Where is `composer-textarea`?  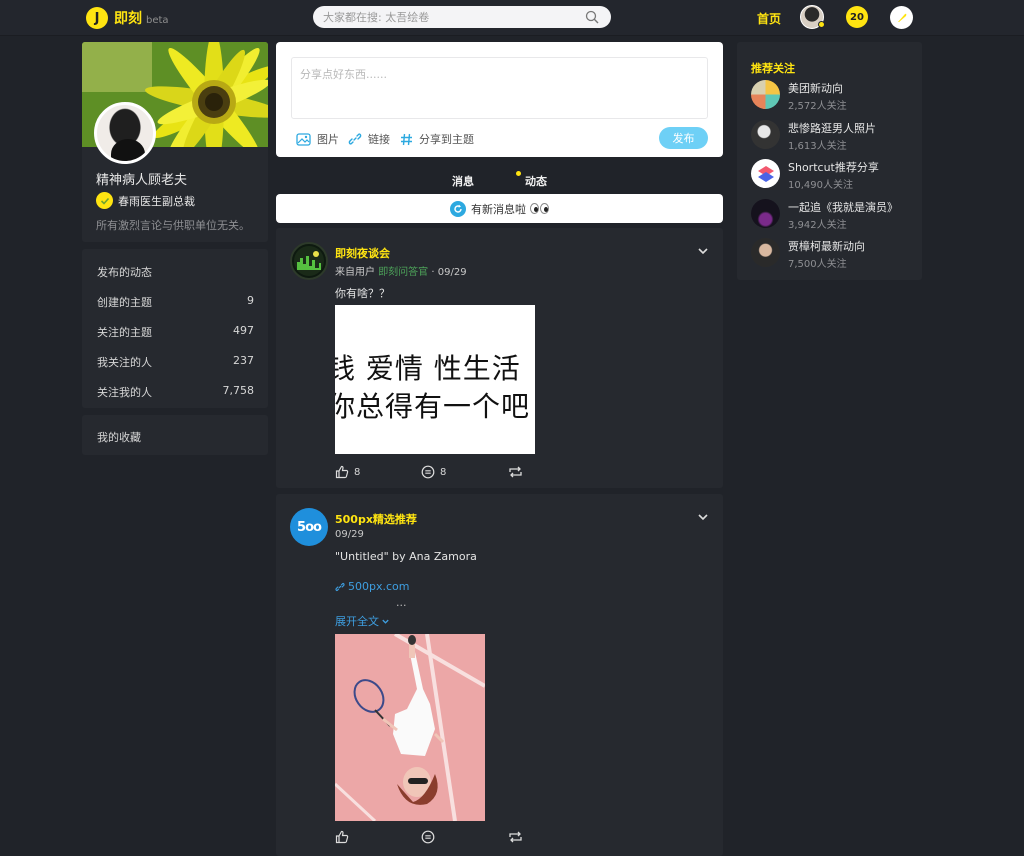
composer-textarea is located at coordinates (499, 88).